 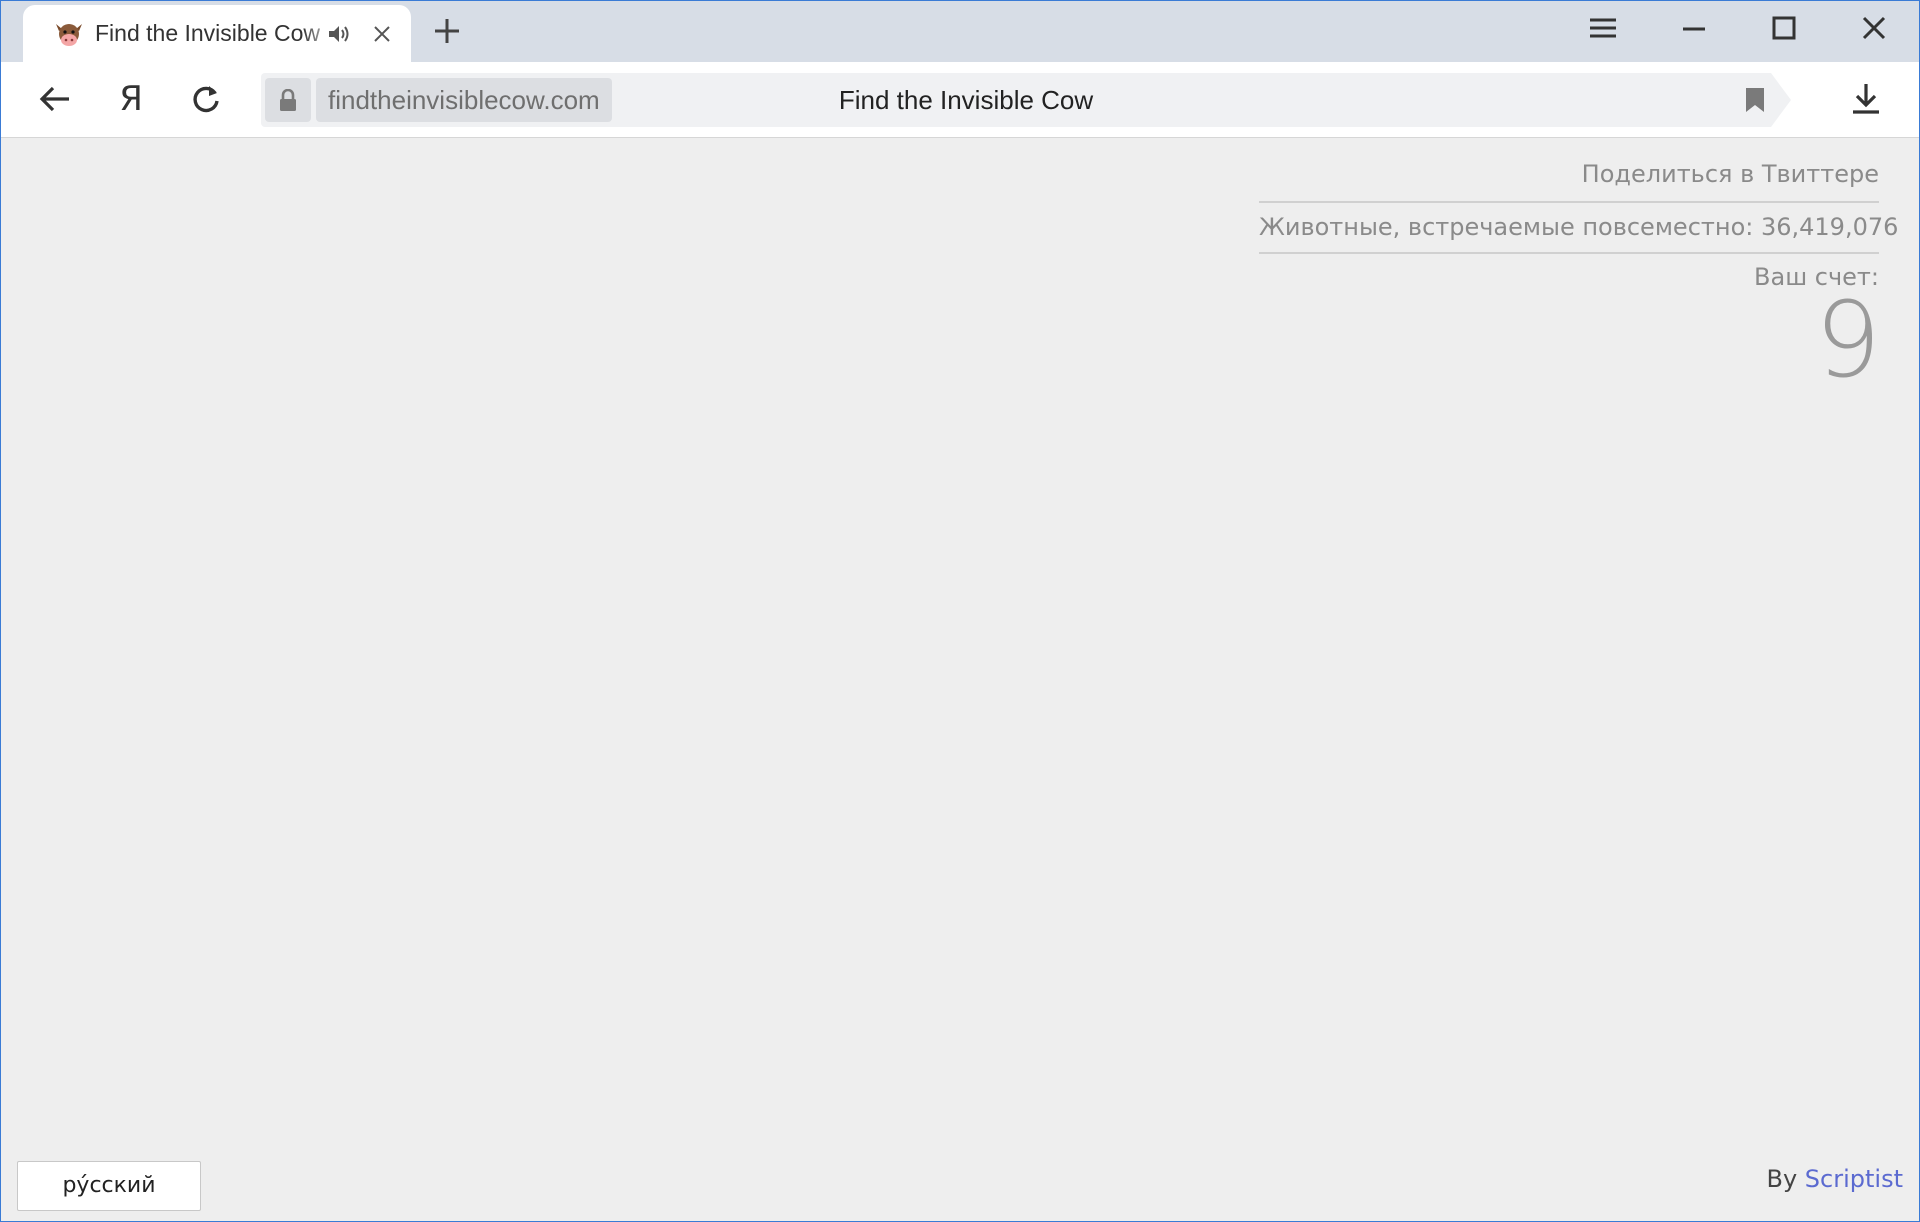 What do you see at coordinates (960, 31) in the screenshot?
I see `tab-strip: Find the Invisible Cow` at bounding box center [960, 31].